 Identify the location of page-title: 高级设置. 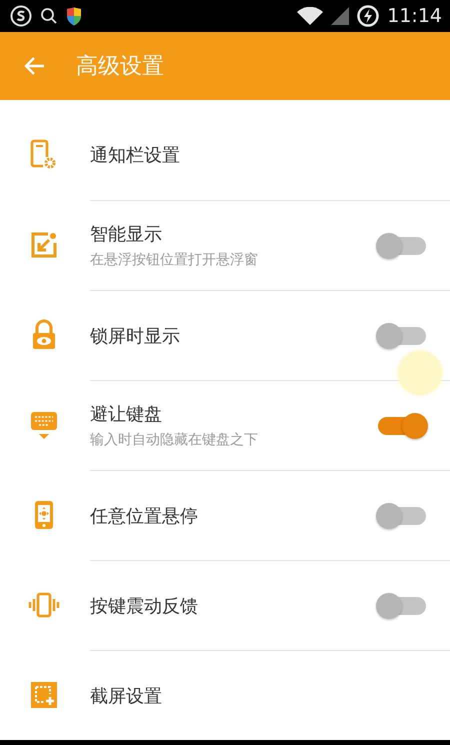
(120, 67).